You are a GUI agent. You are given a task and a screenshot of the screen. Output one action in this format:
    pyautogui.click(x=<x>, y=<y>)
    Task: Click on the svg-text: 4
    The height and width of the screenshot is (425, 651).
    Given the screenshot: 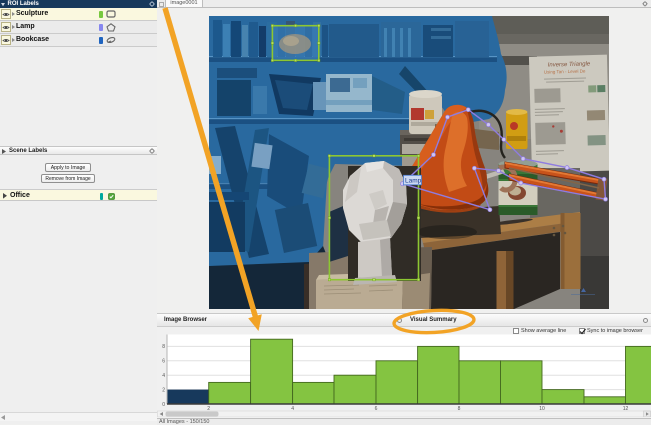 What is the action you would take?
    pyautogui.click(x=163, y=376)
    